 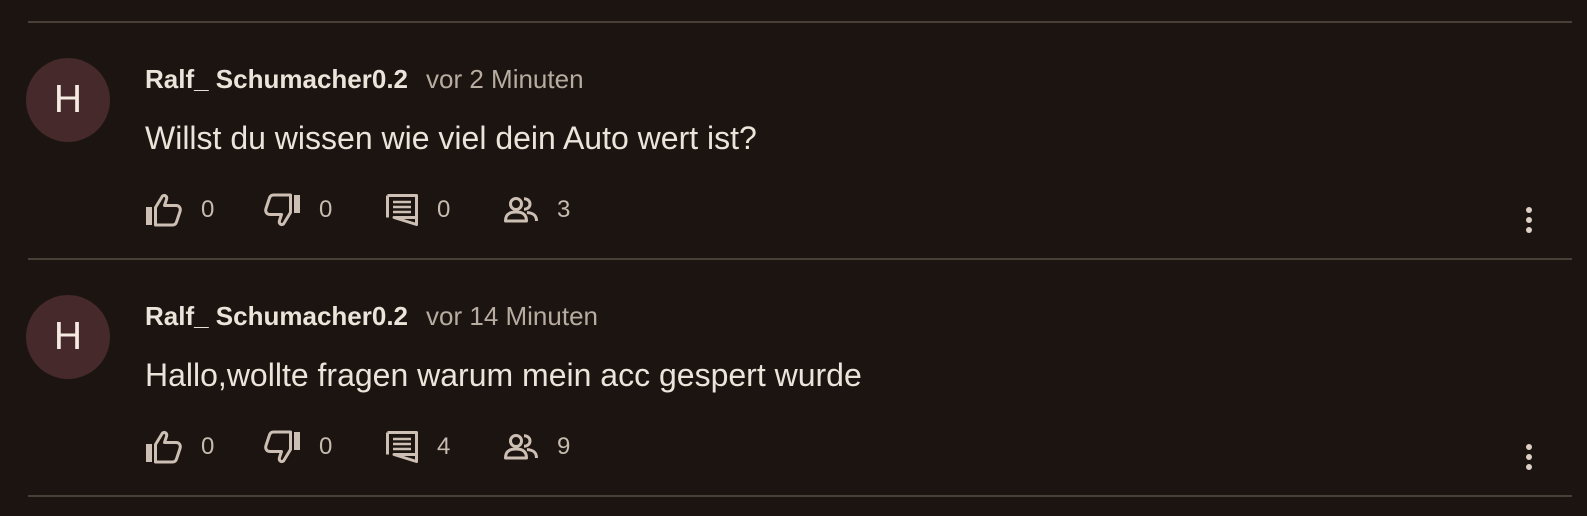 I want to click on participants-indicator: 3, so click(x=536, y=210).